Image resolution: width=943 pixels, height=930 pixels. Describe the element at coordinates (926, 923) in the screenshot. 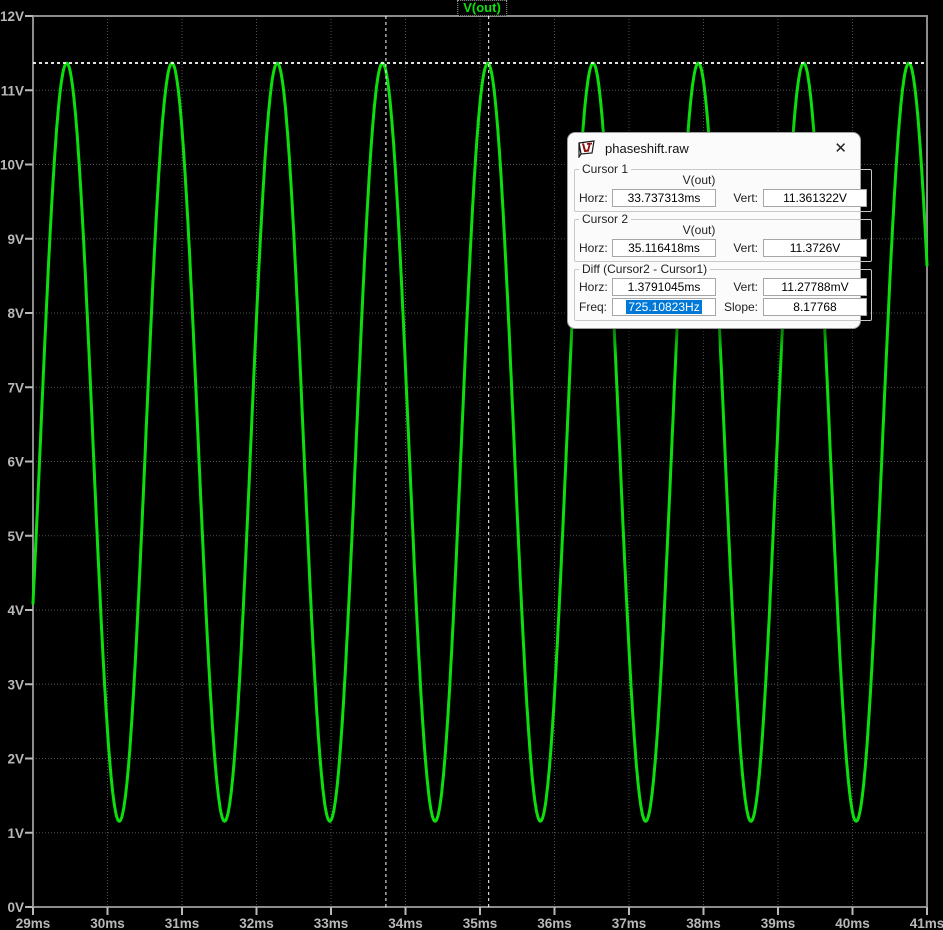

I see `x-tick-label: 41ms` at that location.